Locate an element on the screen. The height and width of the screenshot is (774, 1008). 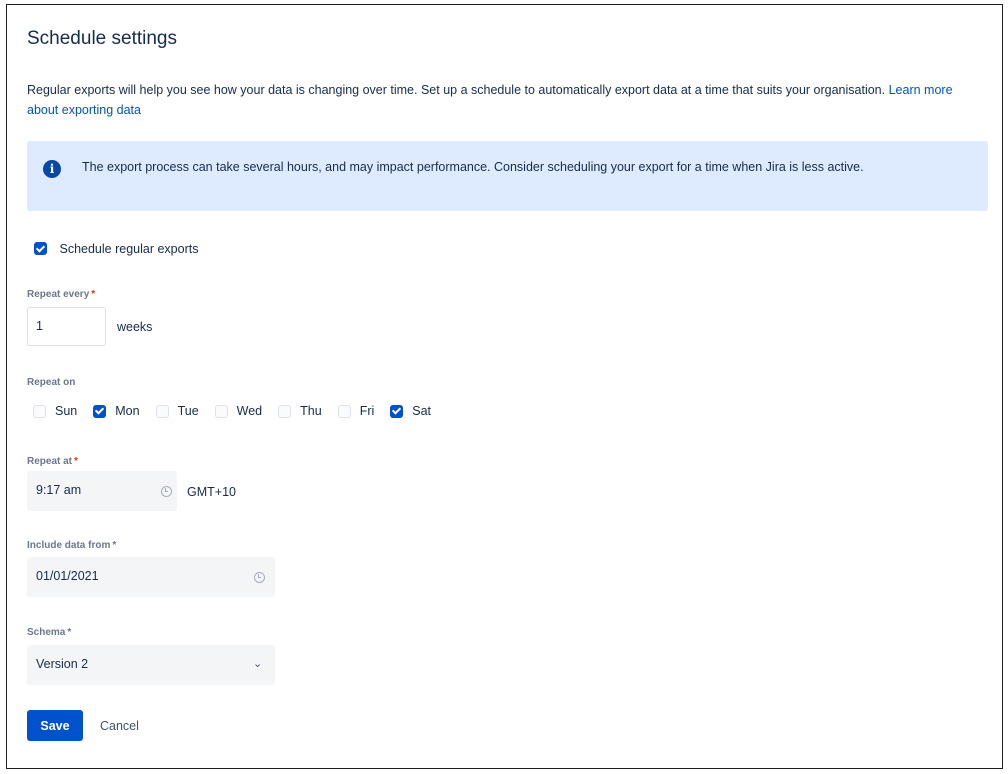
page-title: Schedule settings is located at coordinates (102, 38).